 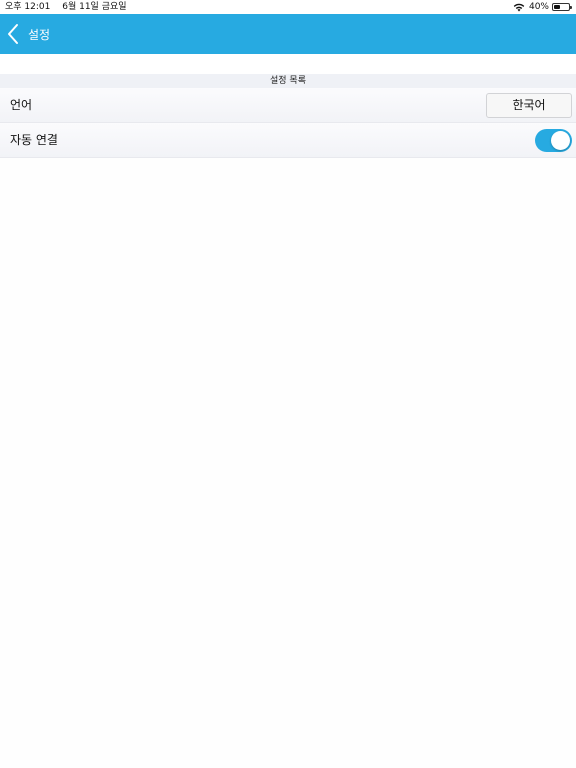 What do you see at coordinates (34, 140) in the screenshot?
I see `auto-connect-label: 자동 연결` at bounding box center [34, 140].